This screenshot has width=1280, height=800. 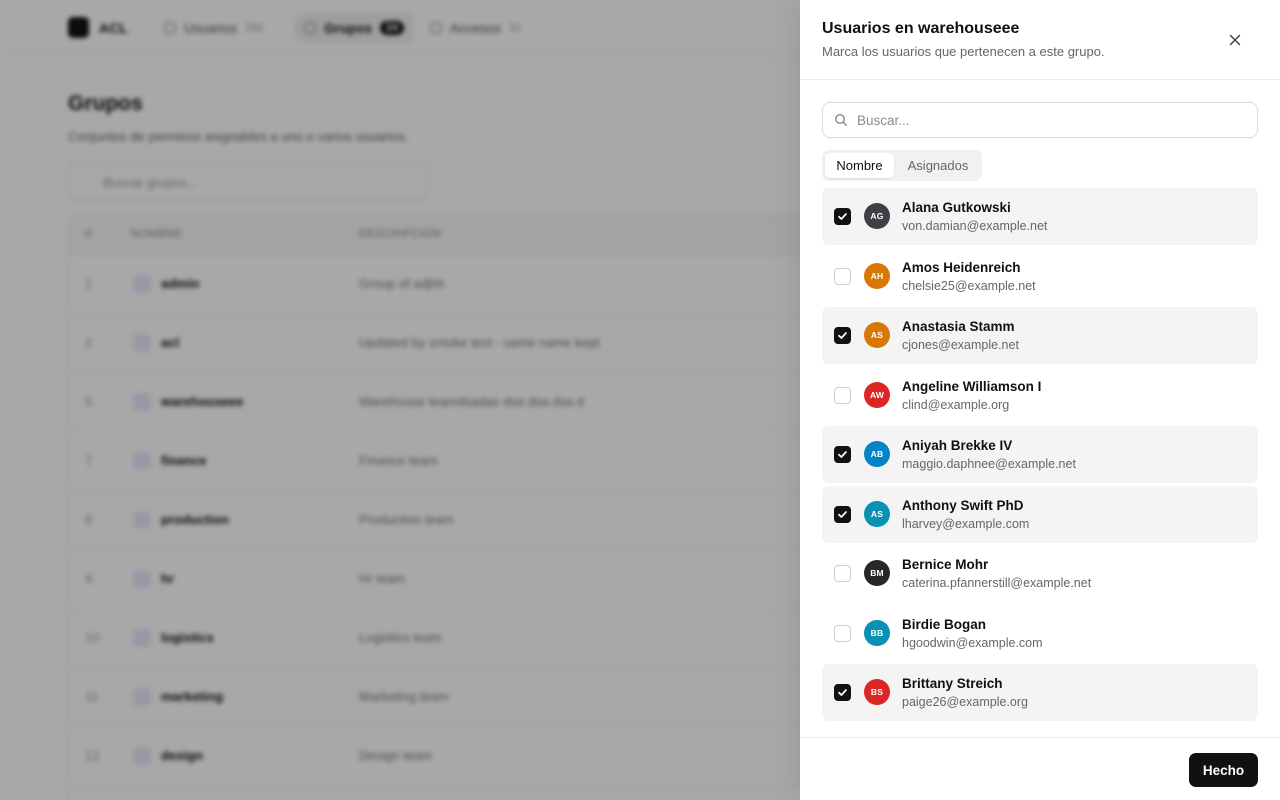 I want to click on user-email: chelsie25@example.net, so click(x=969, y=285).